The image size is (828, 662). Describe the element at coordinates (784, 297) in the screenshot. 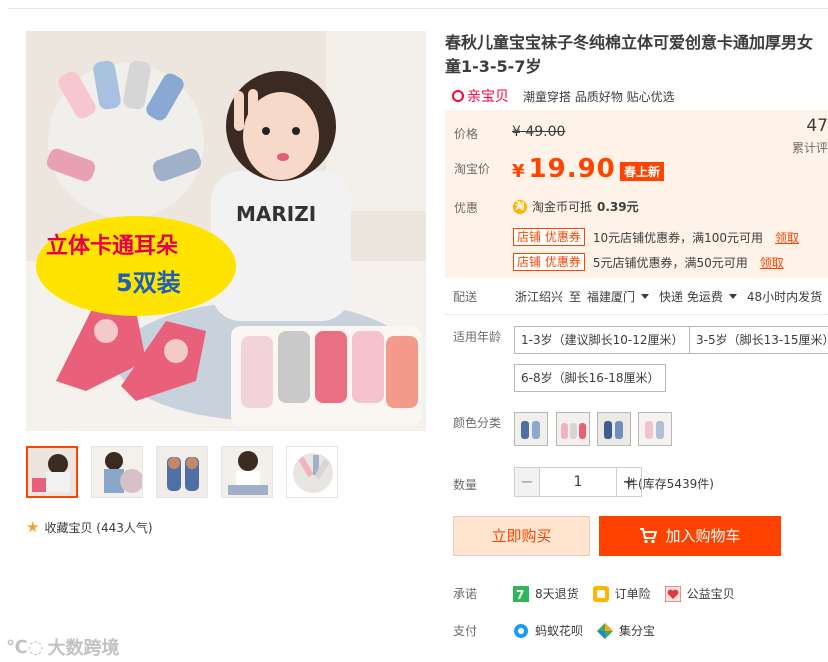

I see `ship-timing: 48小时内发货` at that location.